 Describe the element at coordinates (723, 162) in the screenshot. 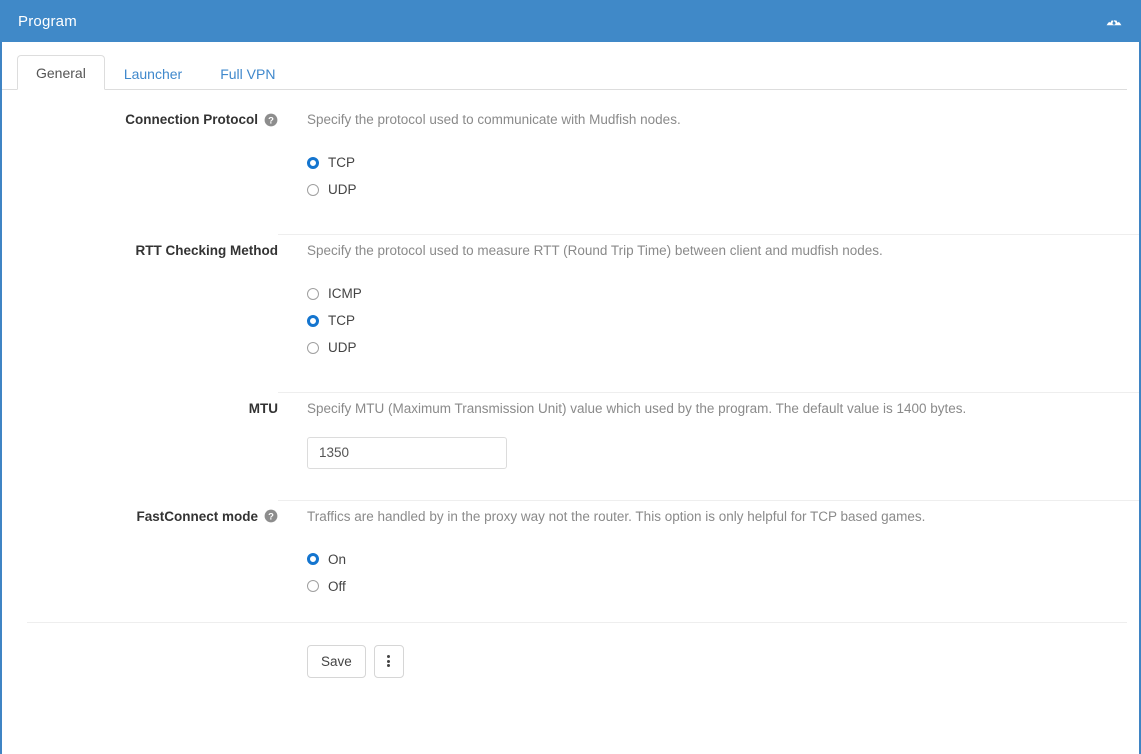

I see `radio-option-tcp: TCP` at that location.